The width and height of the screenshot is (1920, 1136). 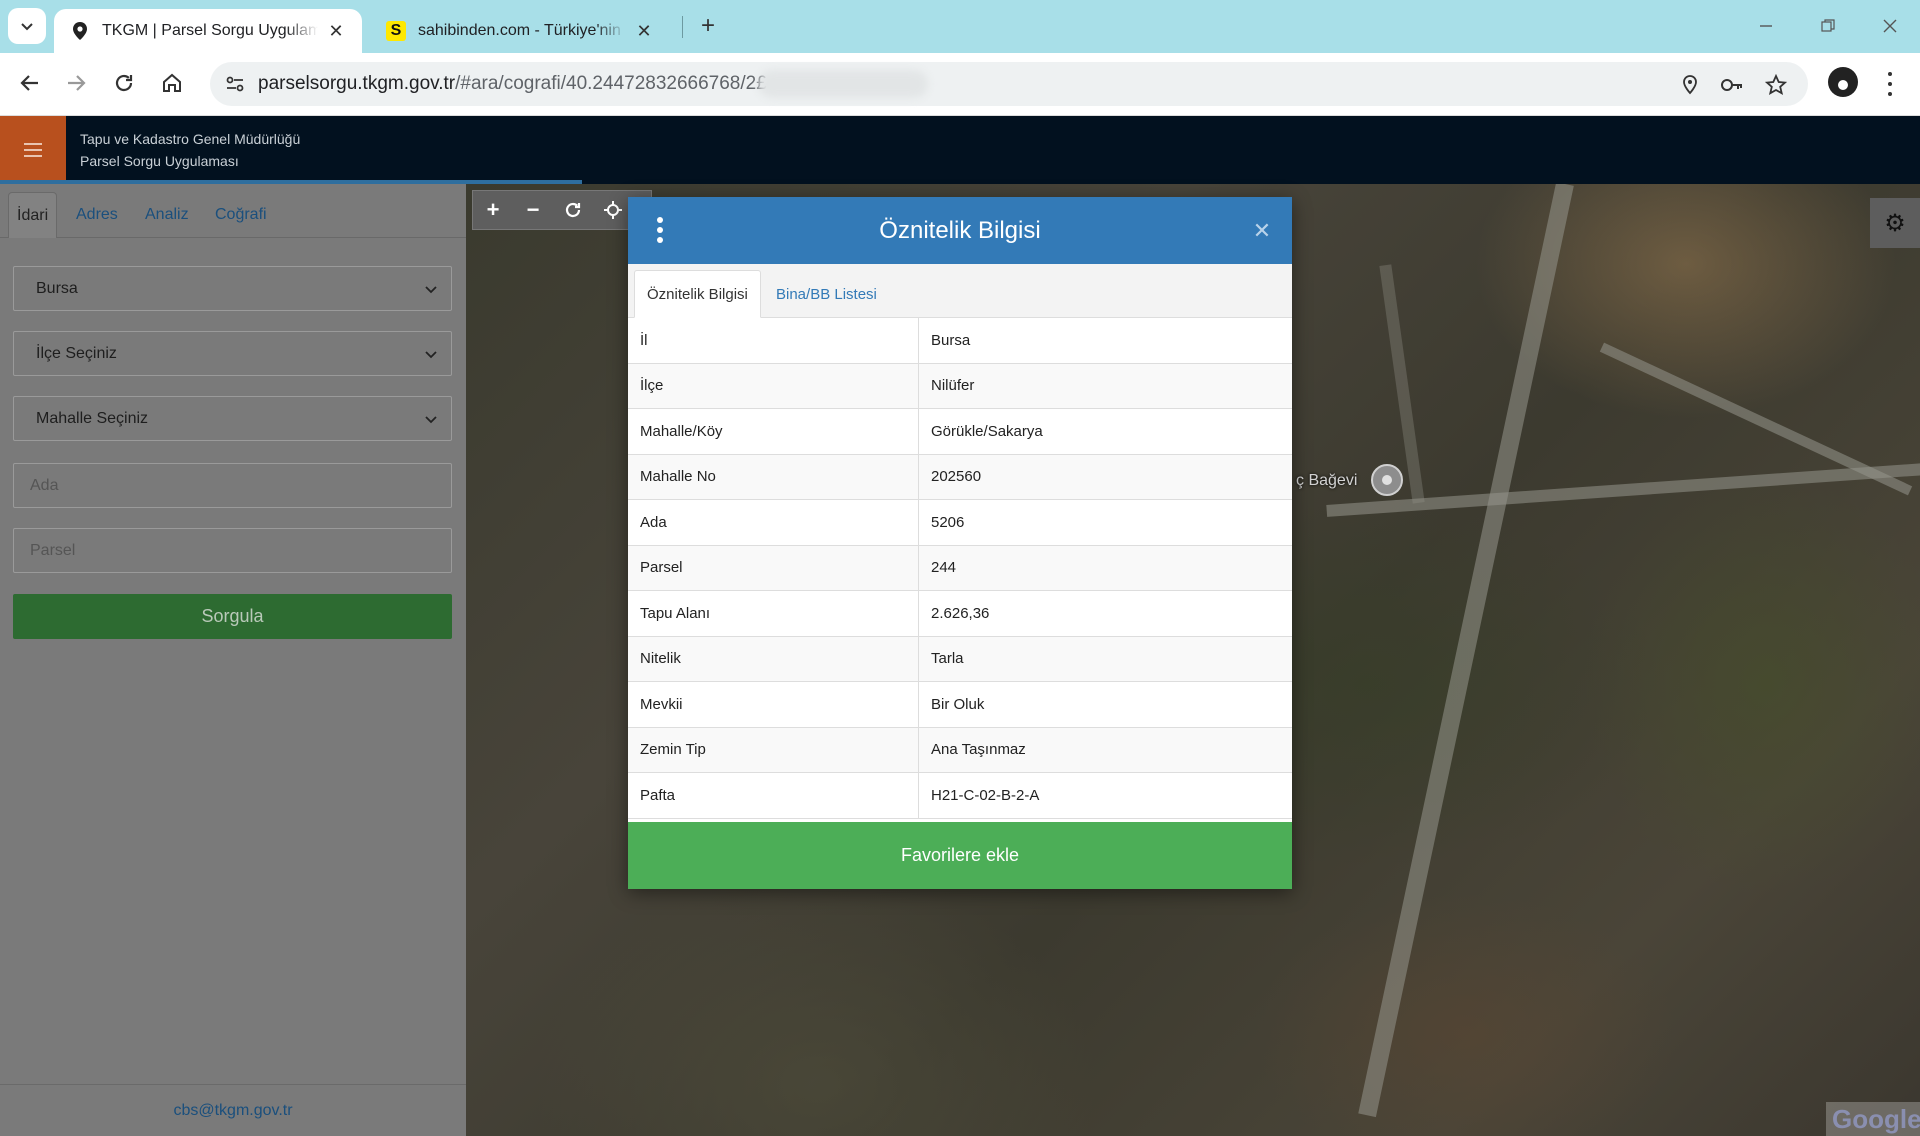 What do you see at coordinates (57, 288) in the screenshot?
I see `province-value: Bursa` at bounding box center [57, 288].